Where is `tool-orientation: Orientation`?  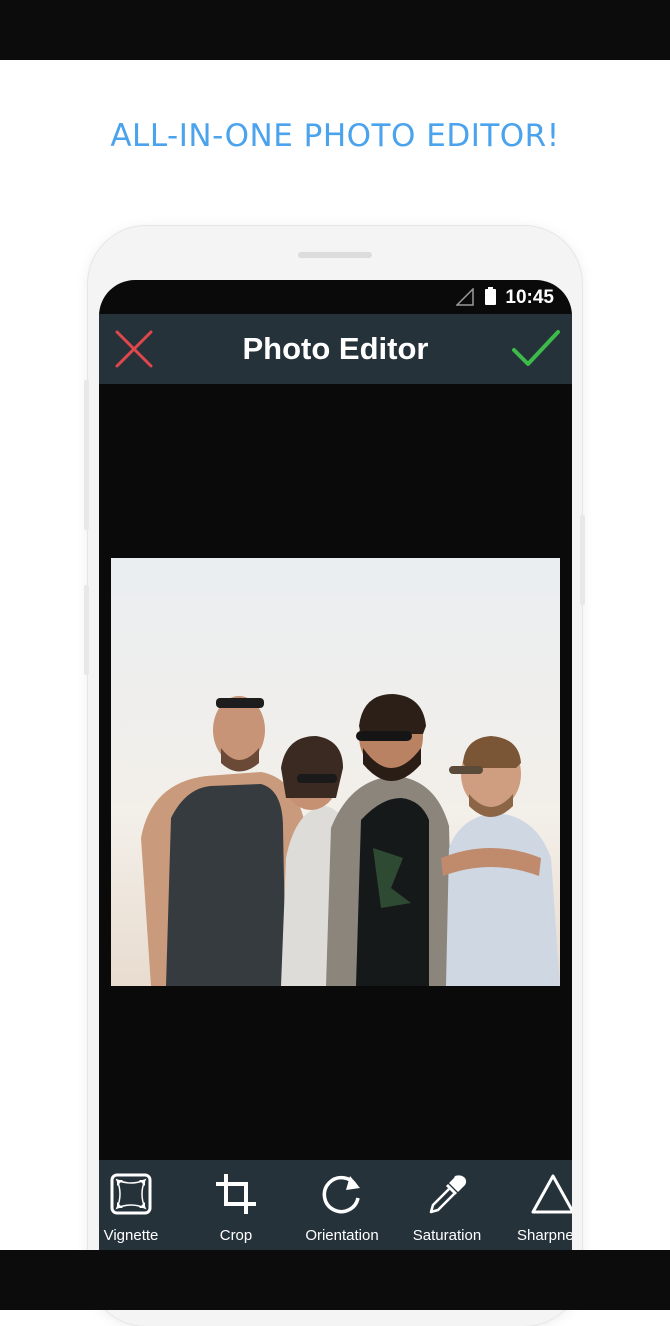 tool-orientation: Orientation is located at coordinates (342, 1210).